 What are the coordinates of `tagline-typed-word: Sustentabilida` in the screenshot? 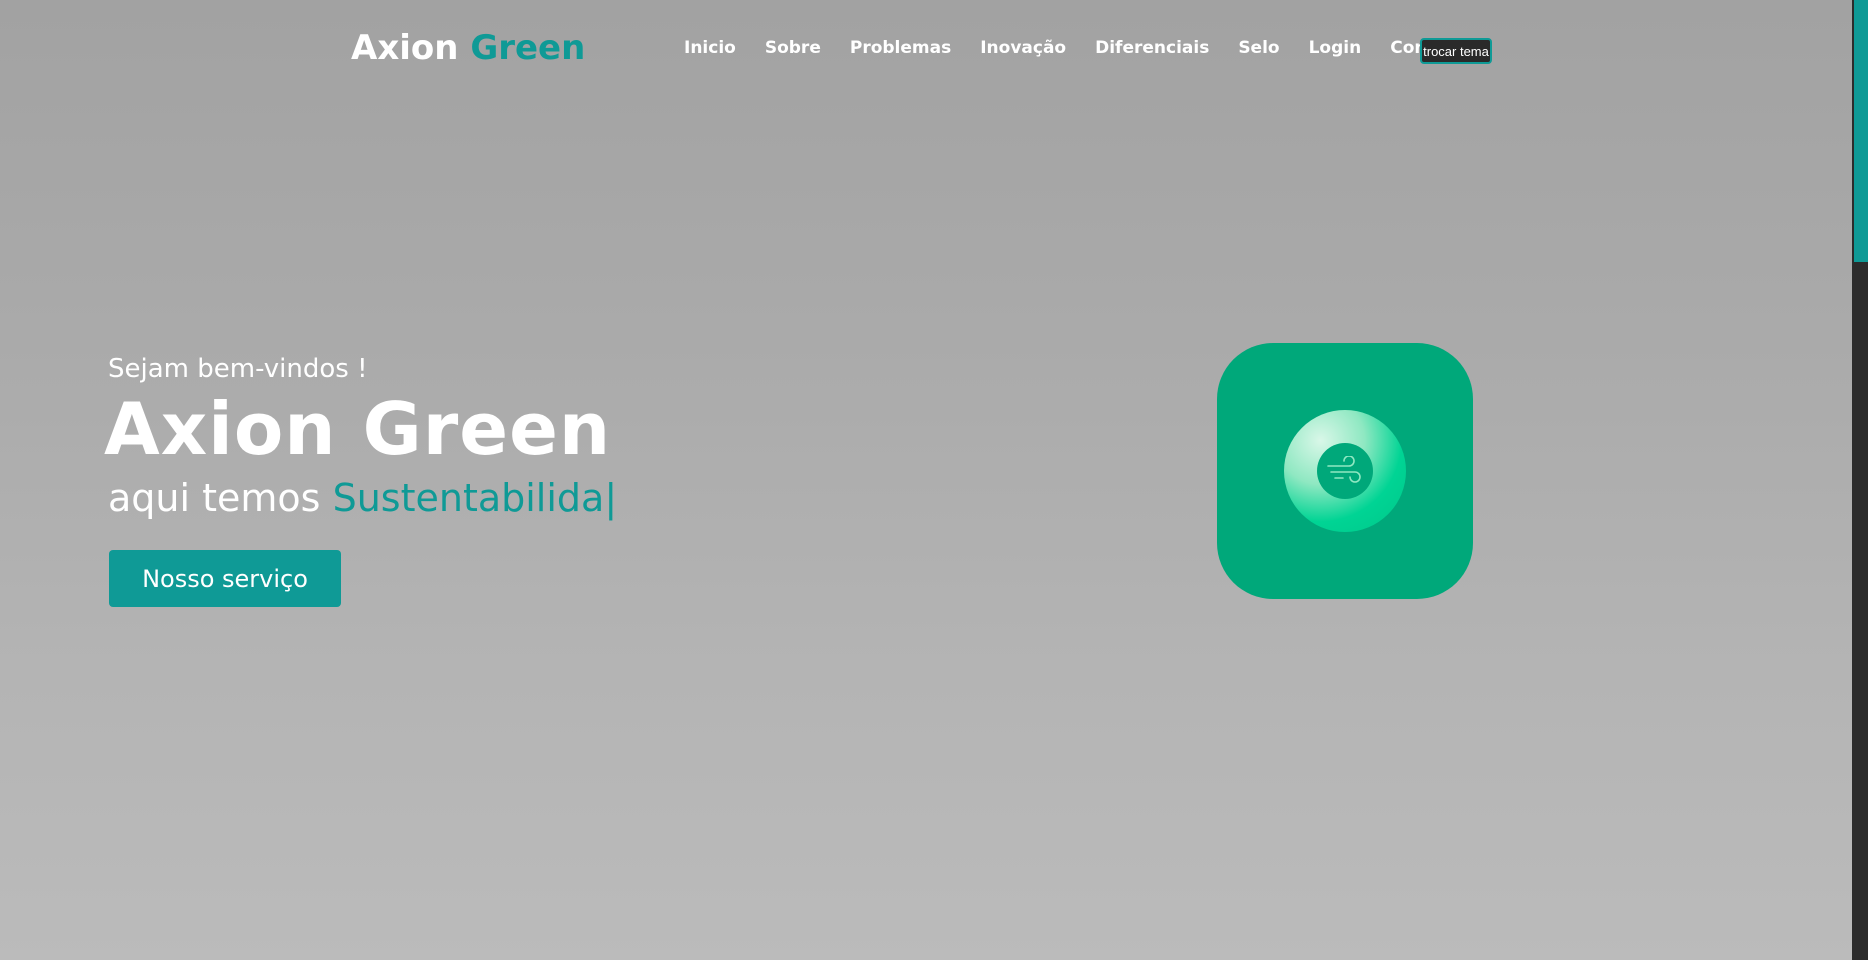 It's located at (468, 498).